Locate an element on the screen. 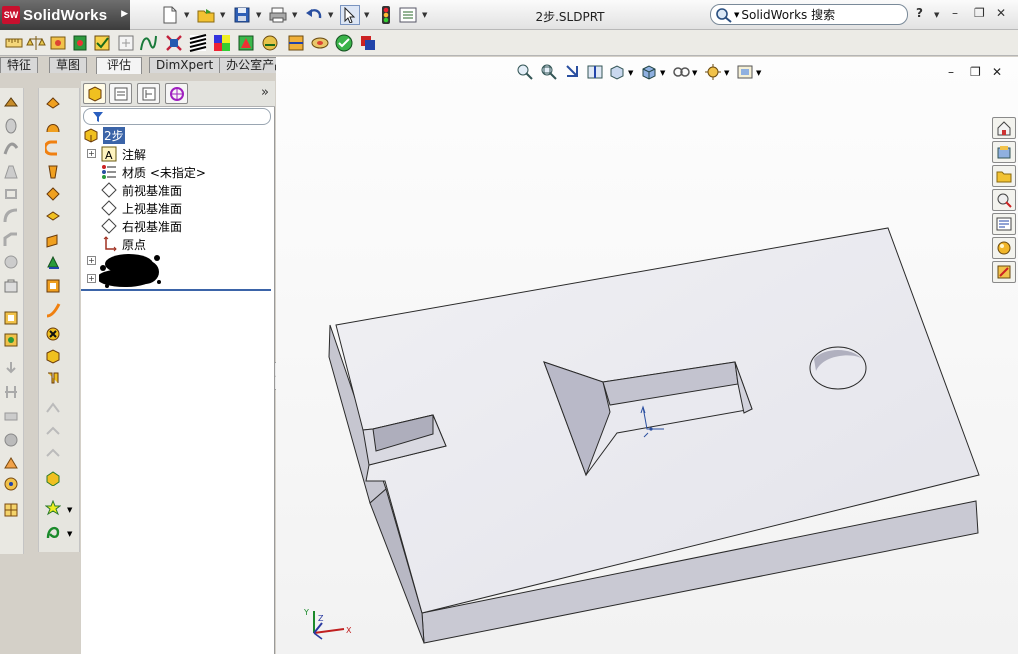 This screenshot has height=654, width=1018. section-properties-icon is located at coordinates (58, 43).